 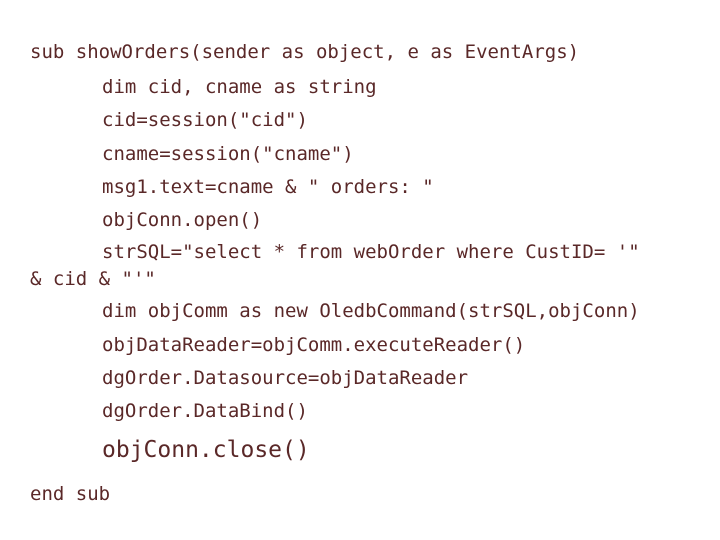 I want to click on code-line-connection-close: objConn.close(), so click(x=206, y=450).